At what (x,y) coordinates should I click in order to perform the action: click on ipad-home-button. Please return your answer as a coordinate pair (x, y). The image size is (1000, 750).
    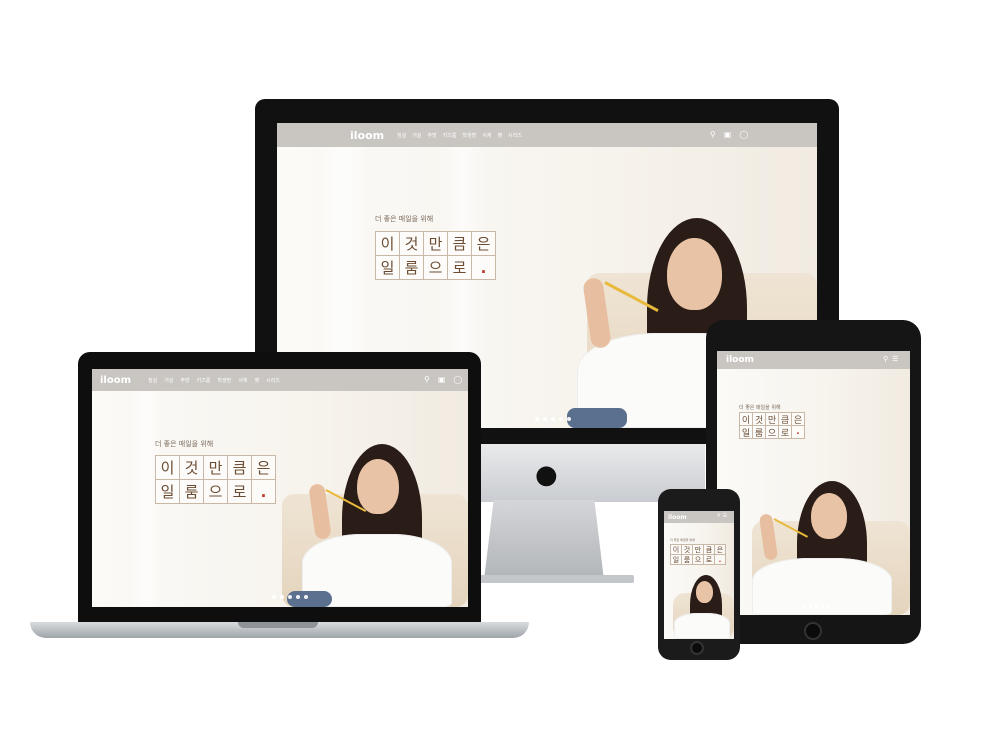
    Looking at the image, I should click on (813, 631).